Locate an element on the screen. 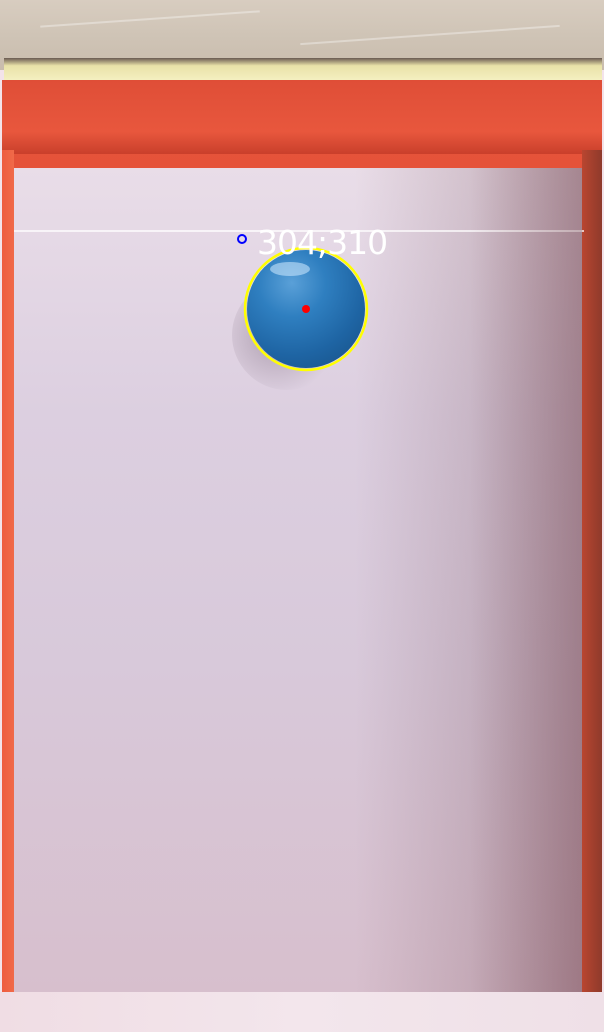 This screenshot has width=604, height=1032. coordinate-label: 304;310 is located at coordinates (322, 242).